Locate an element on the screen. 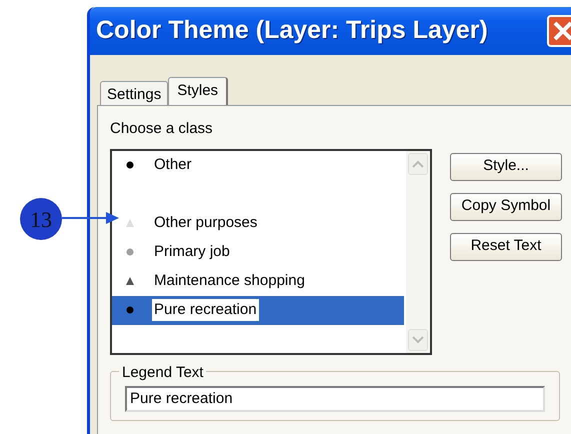 Image resolution: width=571 pixels, height=434 pixels. list-item: Other is located at coordinates (258, 165).